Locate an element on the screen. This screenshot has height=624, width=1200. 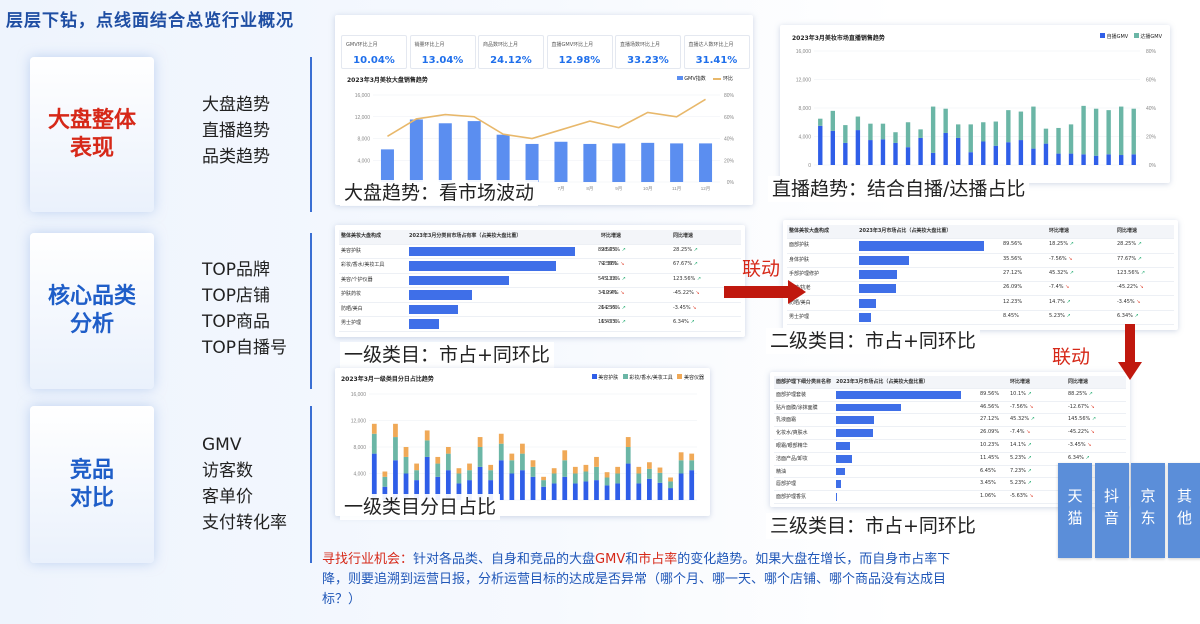
table-row: 身体护肤 35.56% -7.56% ↘ 77.67% ↗ is located at coordinates (980, 261).